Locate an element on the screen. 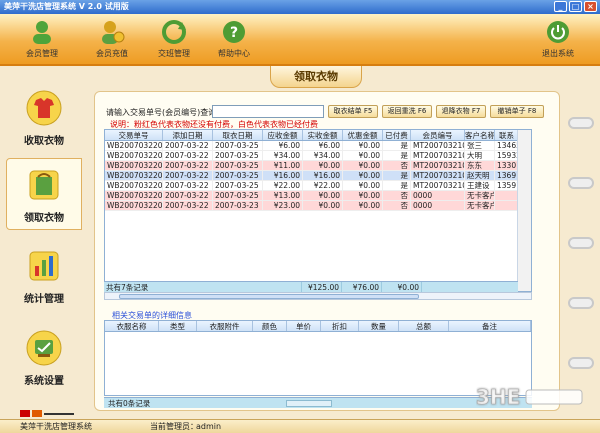 The height and width of the screenshot is (433, 600). nav-label: 收取衣物 is located at coordinates (44, 141).